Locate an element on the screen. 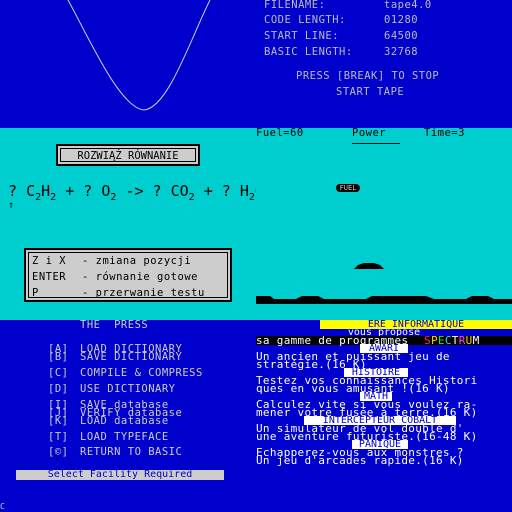  fuel-readout: Fuel=60 is located at coordinates (280, 133).